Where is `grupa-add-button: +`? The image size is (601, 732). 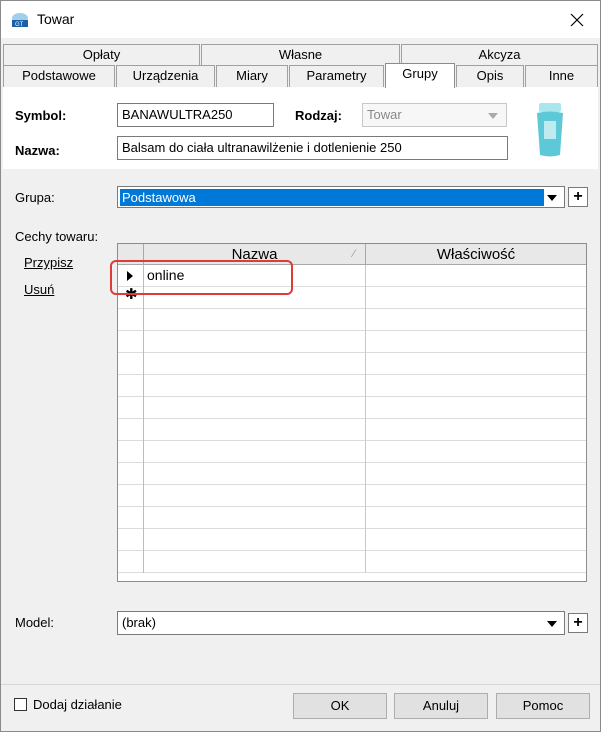 grupa-add-button: + is located at coordinates (578, 197).